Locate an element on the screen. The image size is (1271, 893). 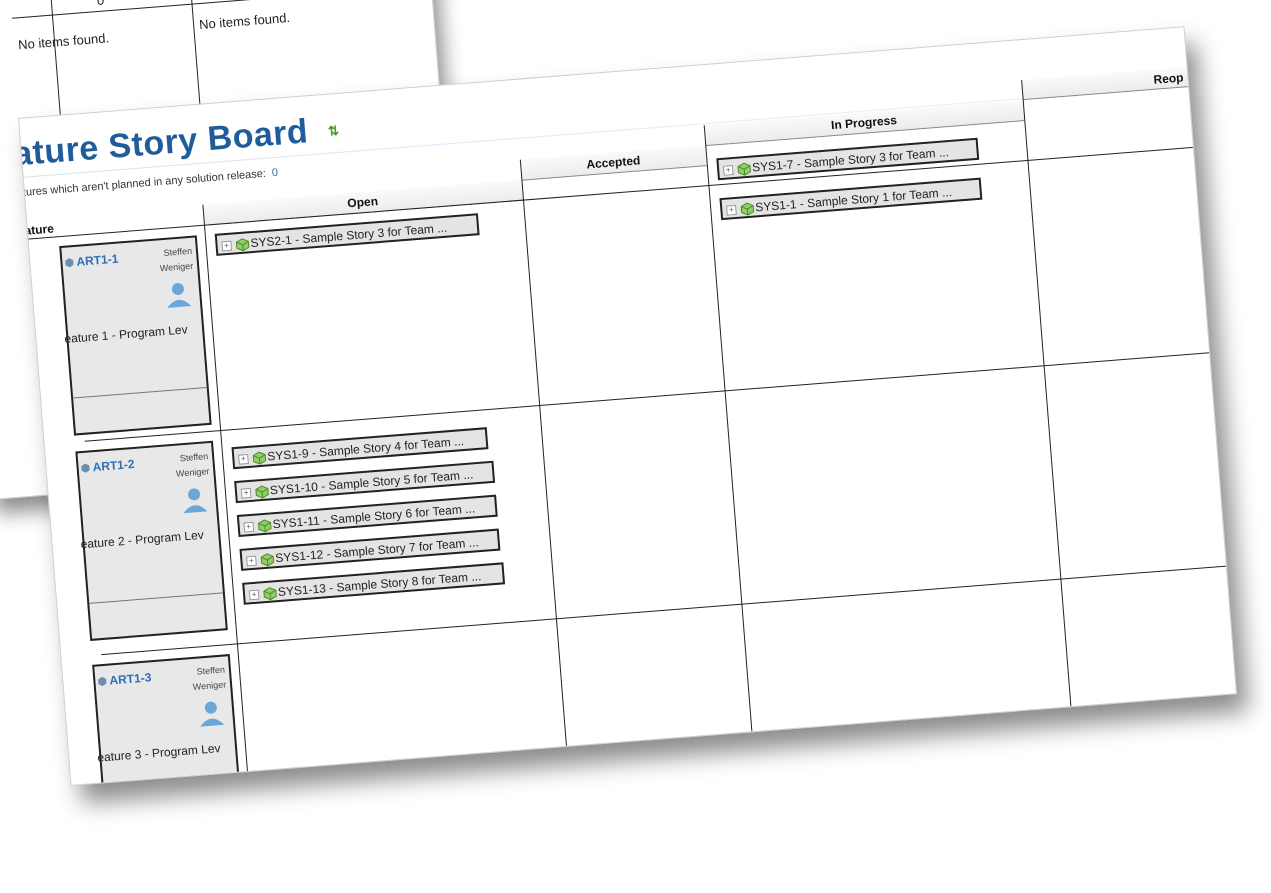
unplanned-count-link: 0 is located at coordinates (274, 173).